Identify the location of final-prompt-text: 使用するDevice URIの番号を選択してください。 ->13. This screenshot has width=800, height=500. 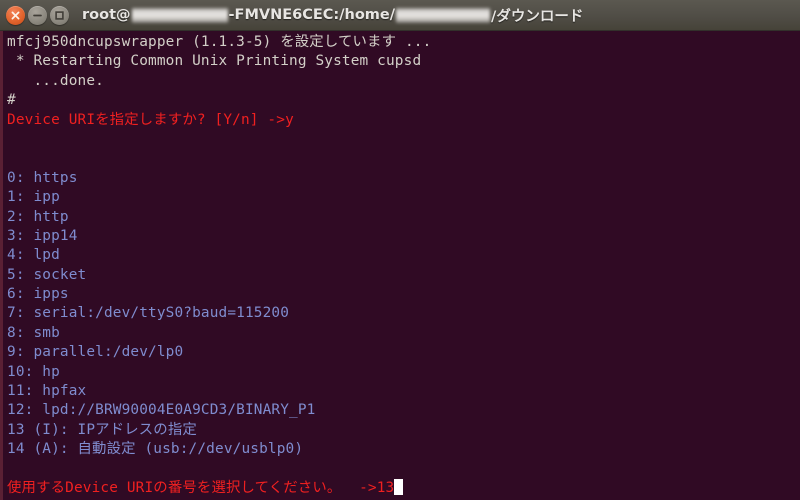
(201, 487).